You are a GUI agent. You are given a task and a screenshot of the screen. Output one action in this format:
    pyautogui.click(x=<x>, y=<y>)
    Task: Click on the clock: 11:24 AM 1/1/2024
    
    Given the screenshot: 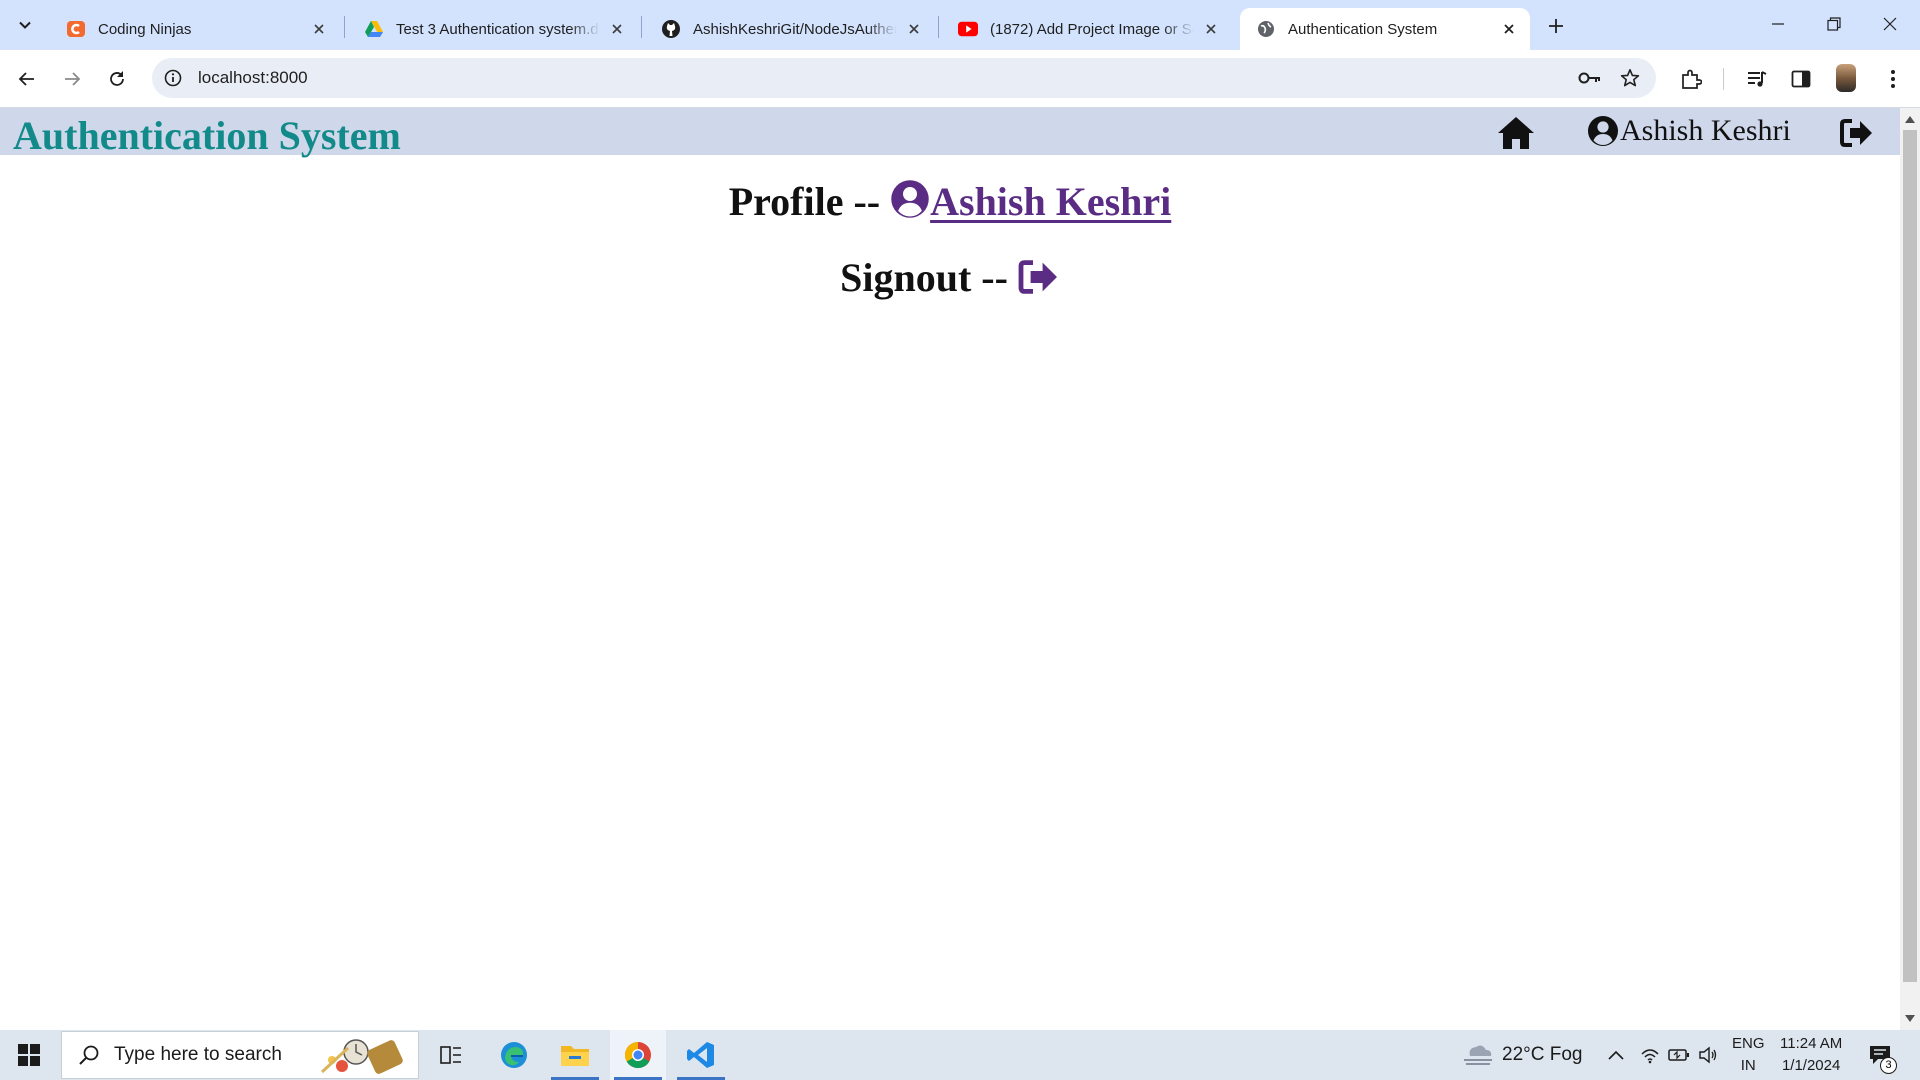 What is the action you would take?
    pyautogui.click(x=1811, y=1055)
    